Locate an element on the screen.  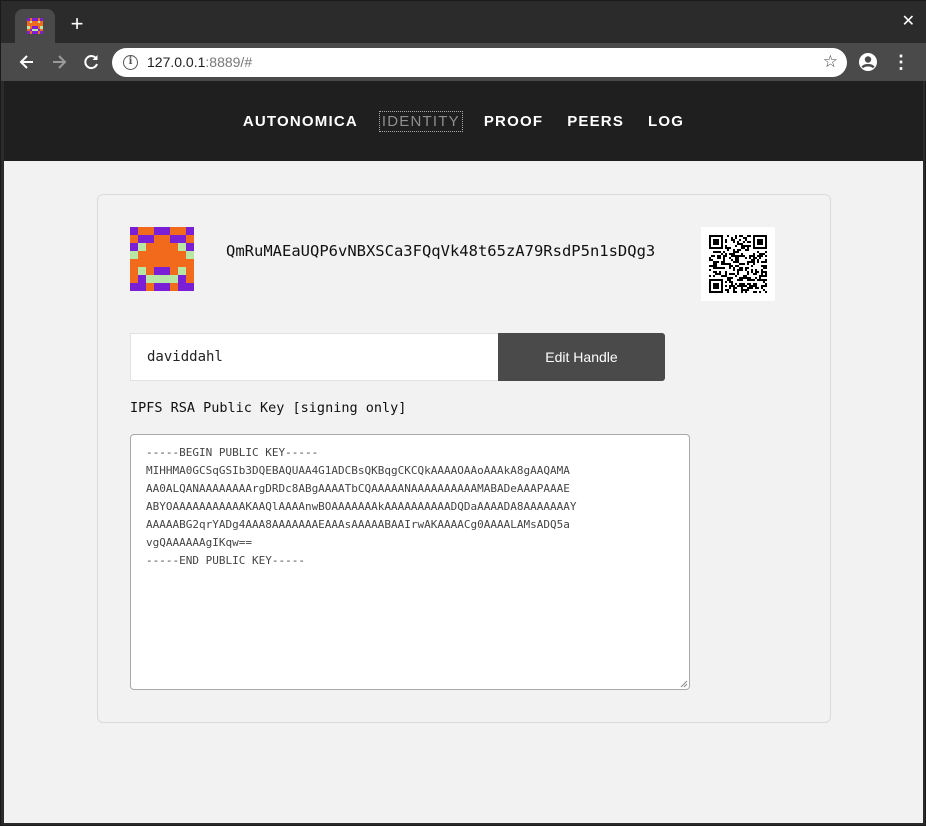
identicon-avatar is located at coordinates (162, 259).